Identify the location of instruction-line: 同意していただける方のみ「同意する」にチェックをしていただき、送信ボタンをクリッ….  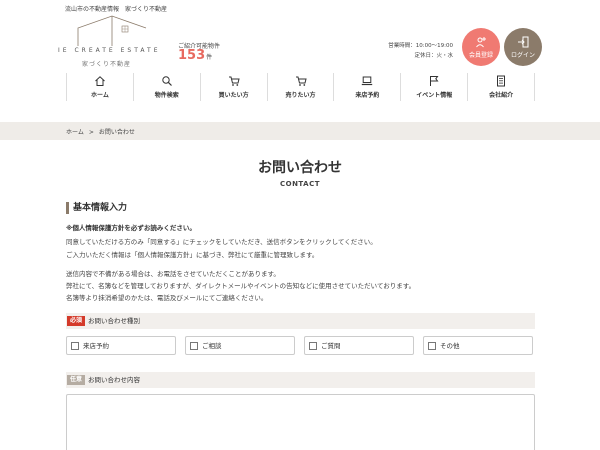
(221, 242).